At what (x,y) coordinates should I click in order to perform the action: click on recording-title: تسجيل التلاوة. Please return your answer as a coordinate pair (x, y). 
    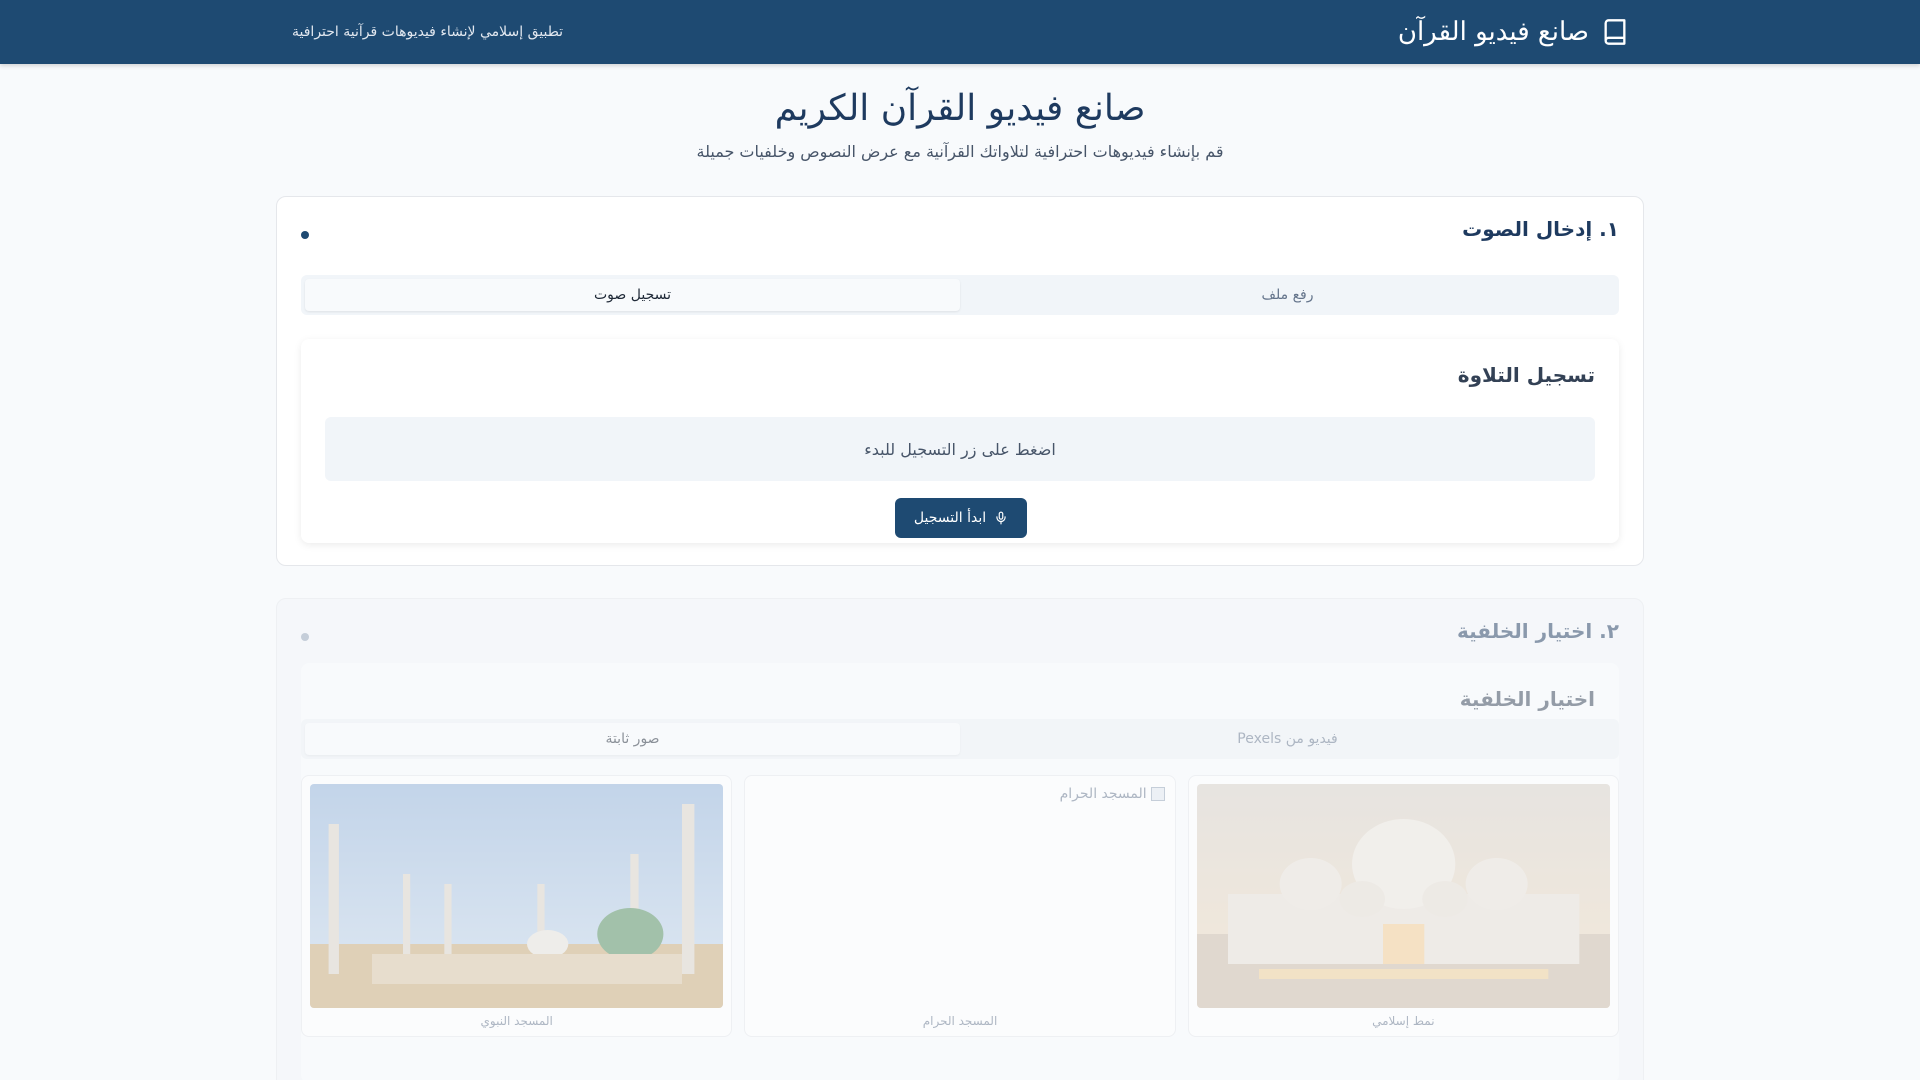
    Looking at the image, I should click on (1526, 375).